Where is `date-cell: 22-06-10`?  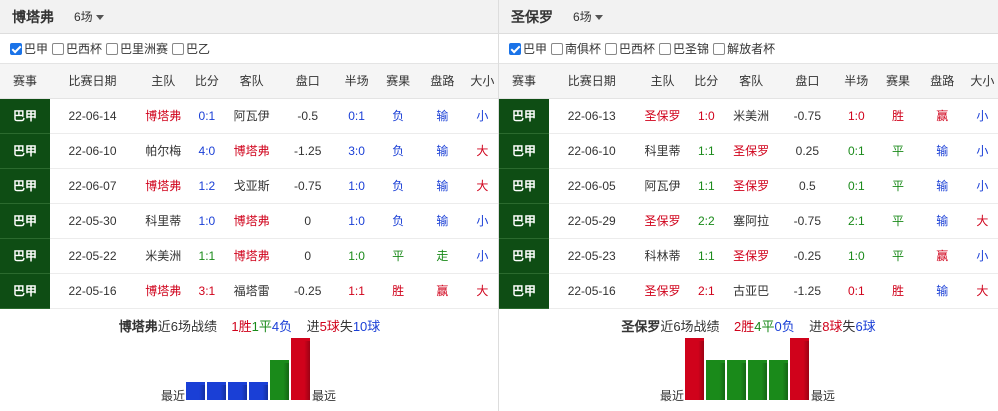 date-cell: 22-06-10 is located at coordinates (592, 151).